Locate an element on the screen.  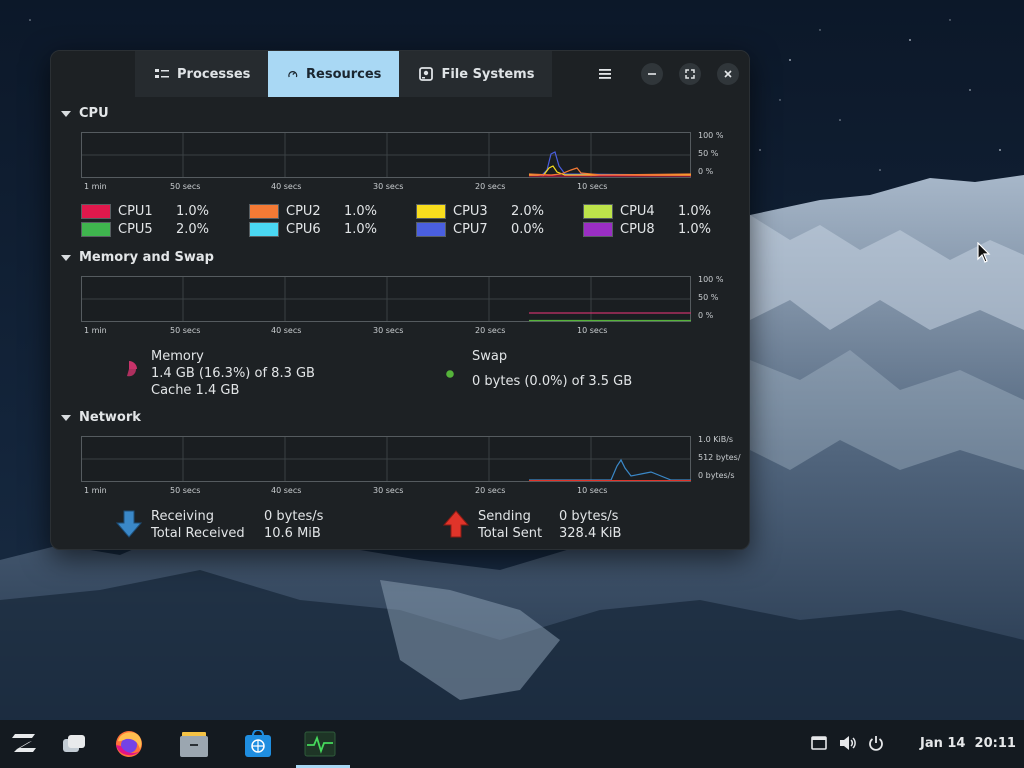
cpu-legend-item: CPU2 1.0% is located at coordinates (321, 211).